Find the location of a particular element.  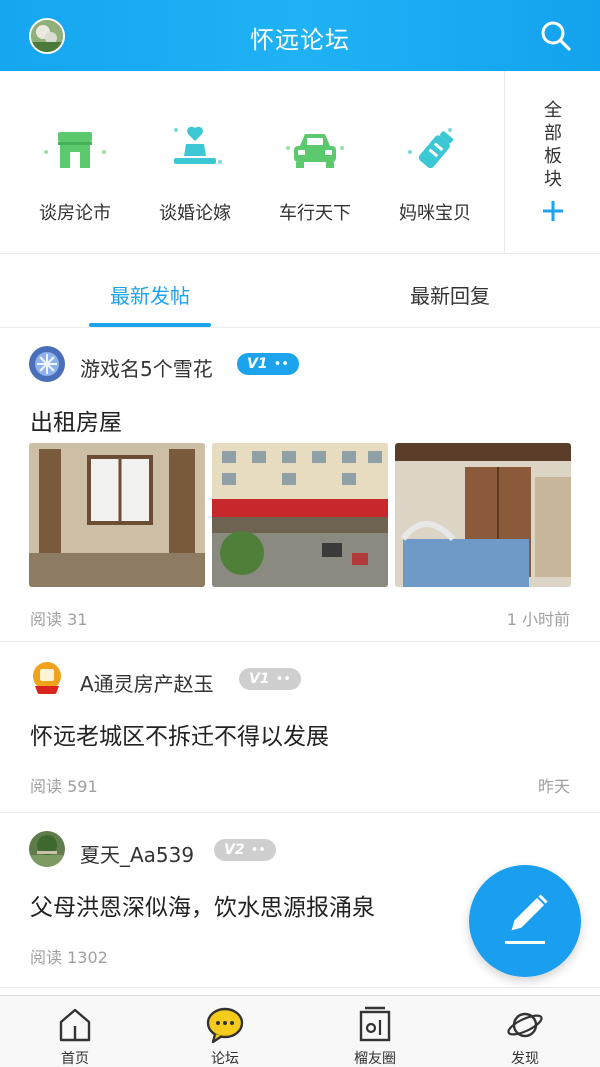

post-title: 父母洪恩深似海，饮水思源报涌泉 is located at coordinates (202, 905).